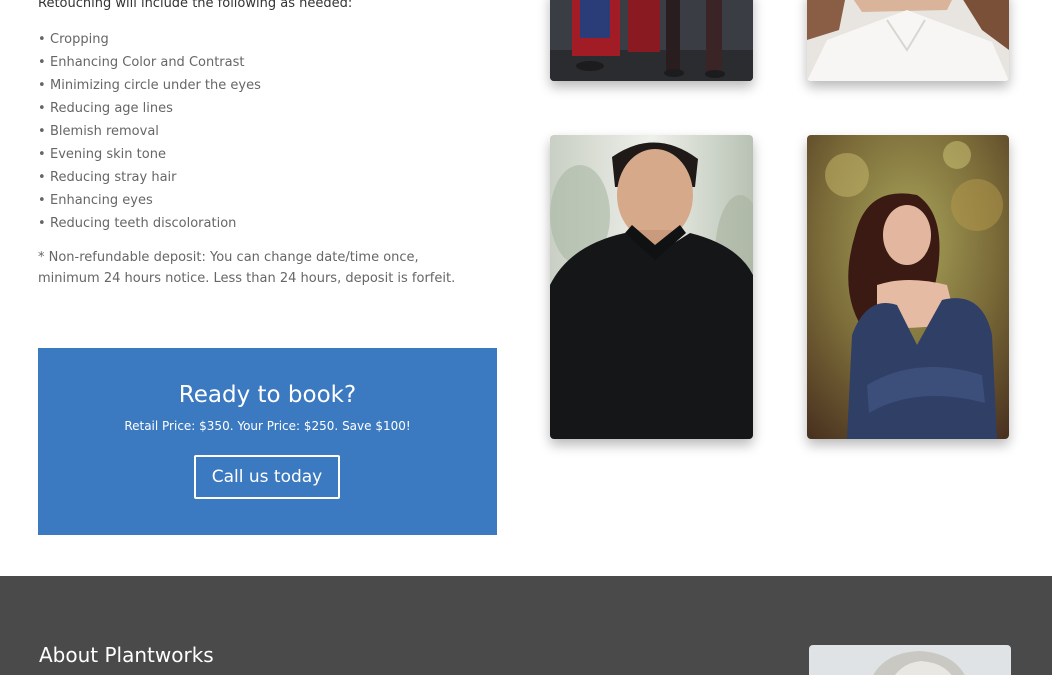  What do you see at coordinates (908, 287) in the screenshot?
I see `photo-woman-blue-dress` at bounding box center [908, 287].